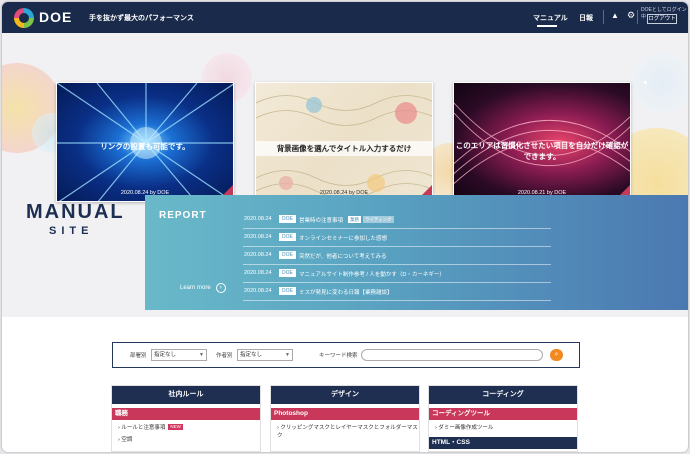 The height and width of the screenshot is (454, 690). I want to click on slide-card: リンクの設置も可能です。 2020.08.24 by DOE, so click(145, 142).